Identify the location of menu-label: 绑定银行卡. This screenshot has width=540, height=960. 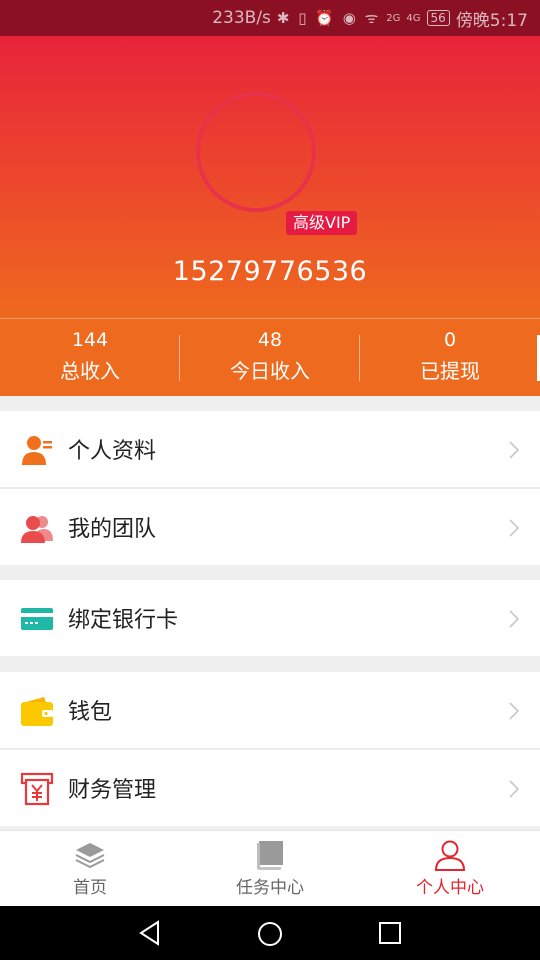
(123, 620).